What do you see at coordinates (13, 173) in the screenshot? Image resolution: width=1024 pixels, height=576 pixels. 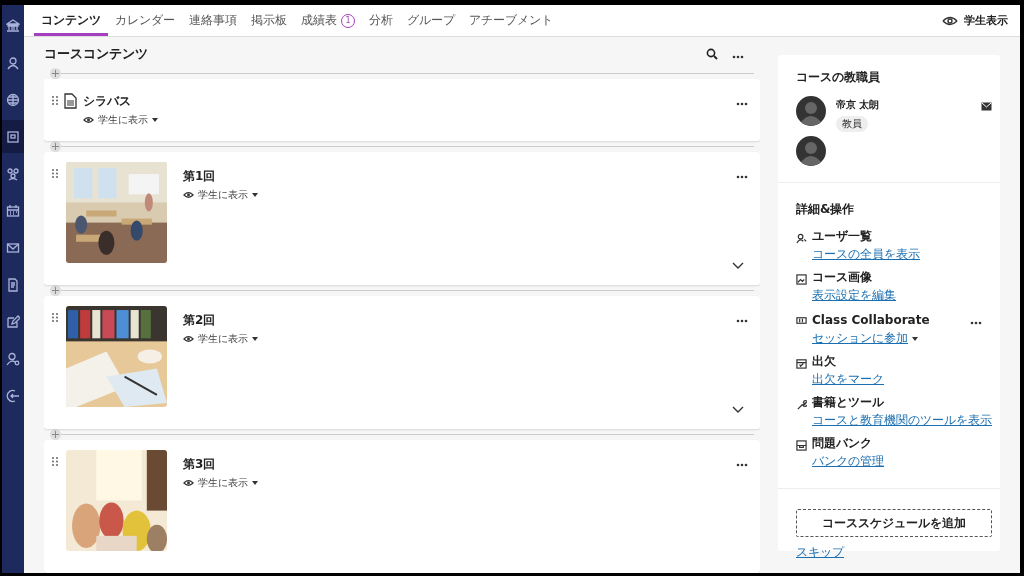 I see `group-icon` at bounding box center [13, 173].